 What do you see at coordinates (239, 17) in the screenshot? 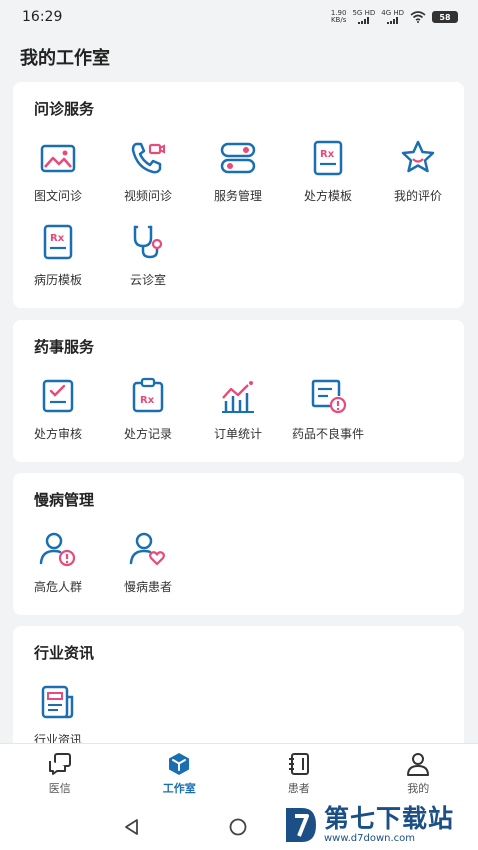
I see `status-bar: 16:29 1.90 KB/s 5G HD 4G HD 58` at bounding box center [239, 17].